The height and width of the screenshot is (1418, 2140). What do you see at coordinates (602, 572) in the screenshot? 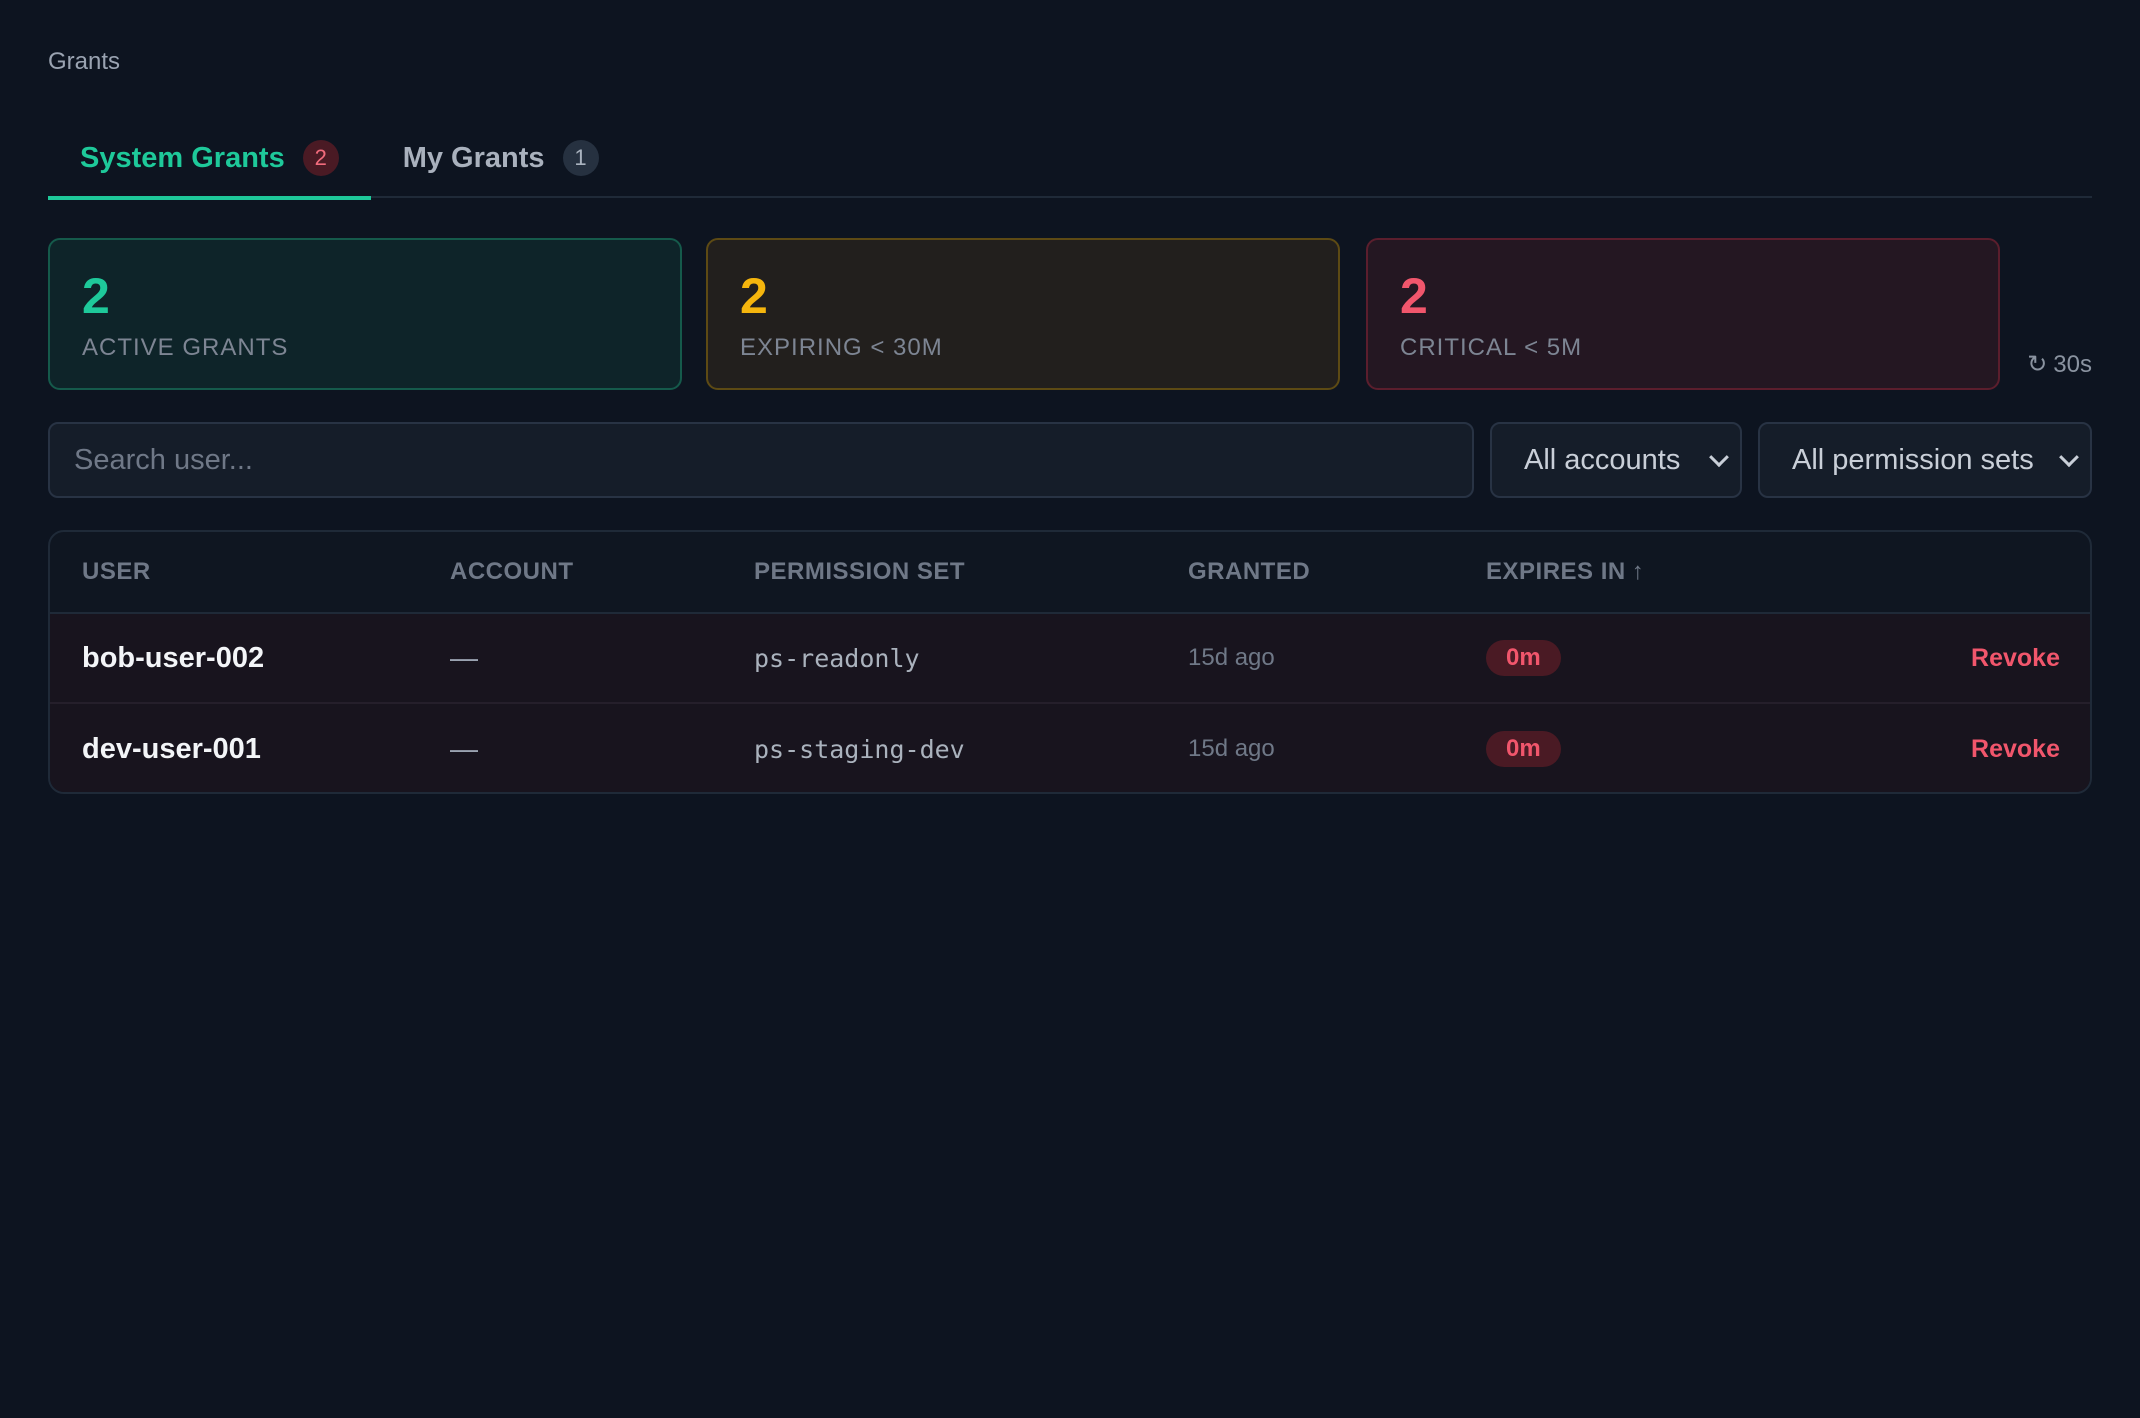
I see `header-account: ACCOUNT` at bounding box center [602, 572].